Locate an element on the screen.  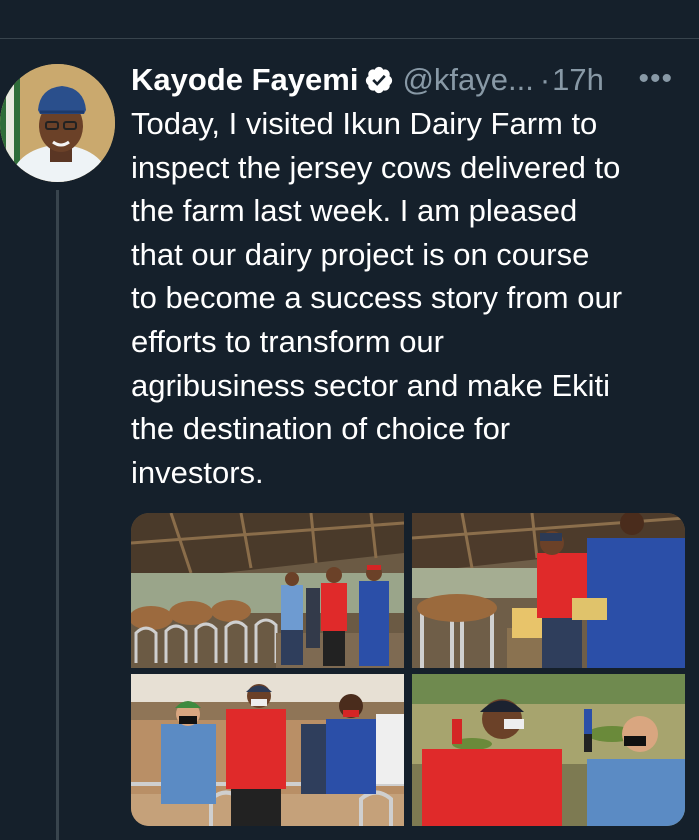
author-name: Kayode Fayemi is located at coordinates (244, 80).